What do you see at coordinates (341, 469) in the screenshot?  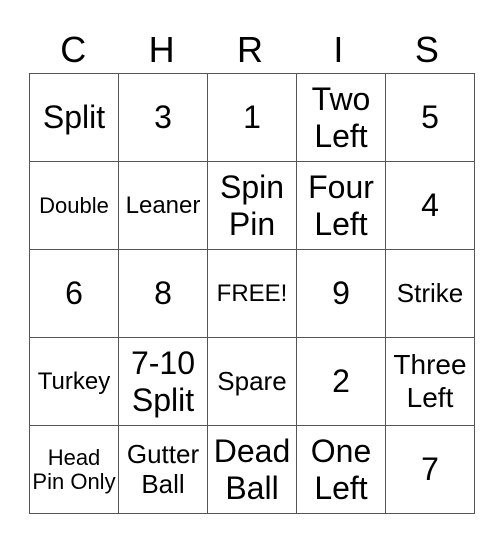 I see `bingo-cell: One Left` at bounding box center [341, 469].